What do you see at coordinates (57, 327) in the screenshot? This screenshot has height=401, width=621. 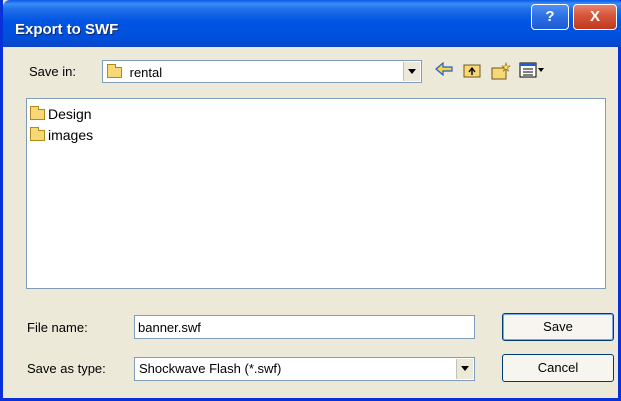 I see `file-name-label: File name:` at bounding box center [57, 327].